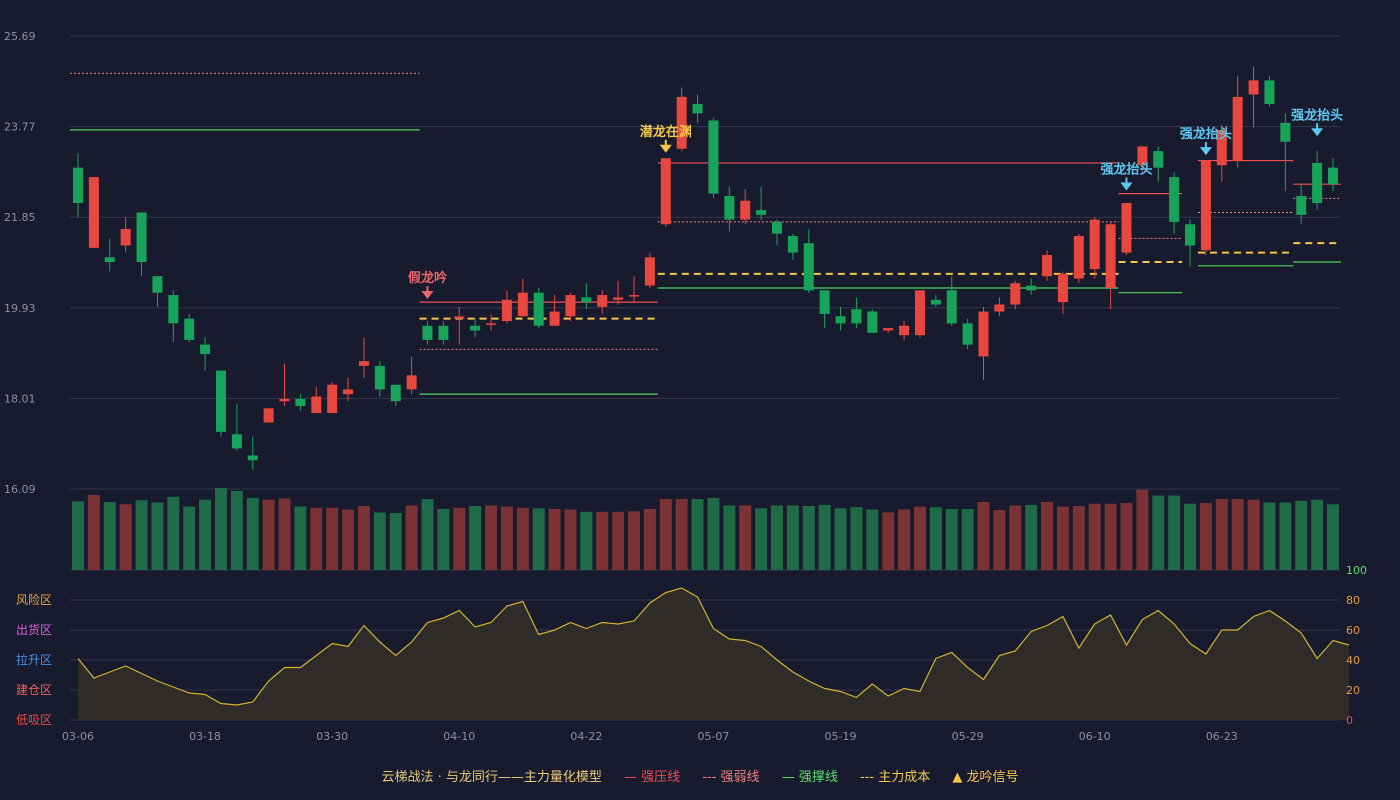 The image size is (1400, 800). What do you see at coordinates (34, 599) in the screenshot?
I see `oscillator-zone-label: 风险区` at bounding box center [34, 599].